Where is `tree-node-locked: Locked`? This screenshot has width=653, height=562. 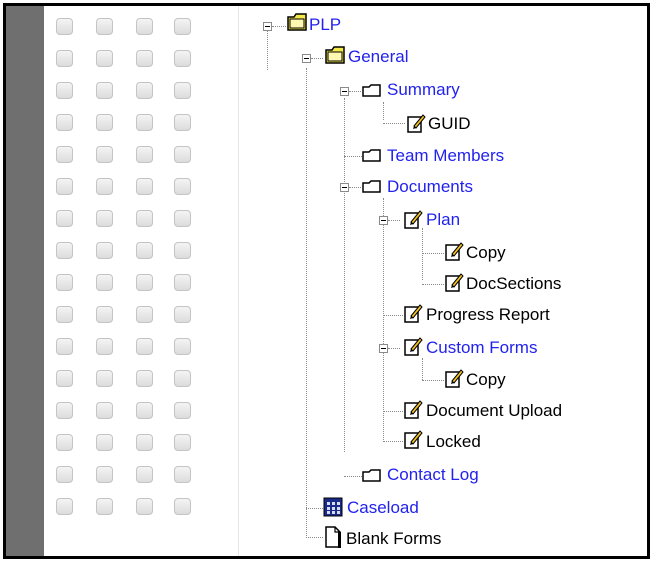
tree-node-locked: Locked is located at coordinates (453, 442).